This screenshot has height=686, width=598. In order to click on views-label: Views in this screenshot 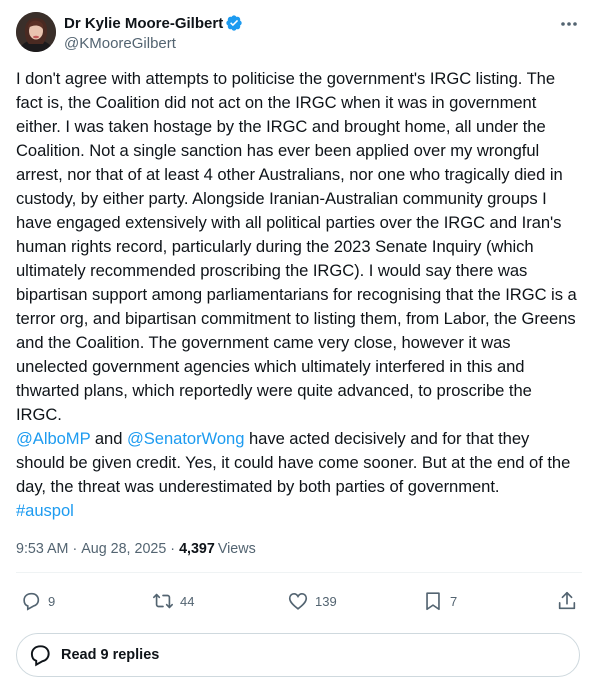, I will do `click(236, 549)`.